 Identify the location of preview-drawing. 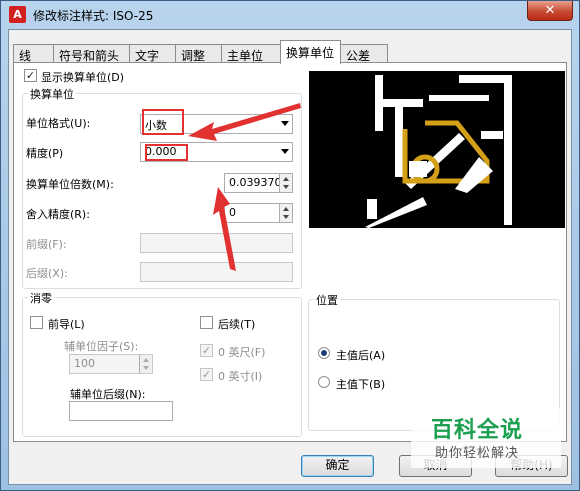
(438, 151).